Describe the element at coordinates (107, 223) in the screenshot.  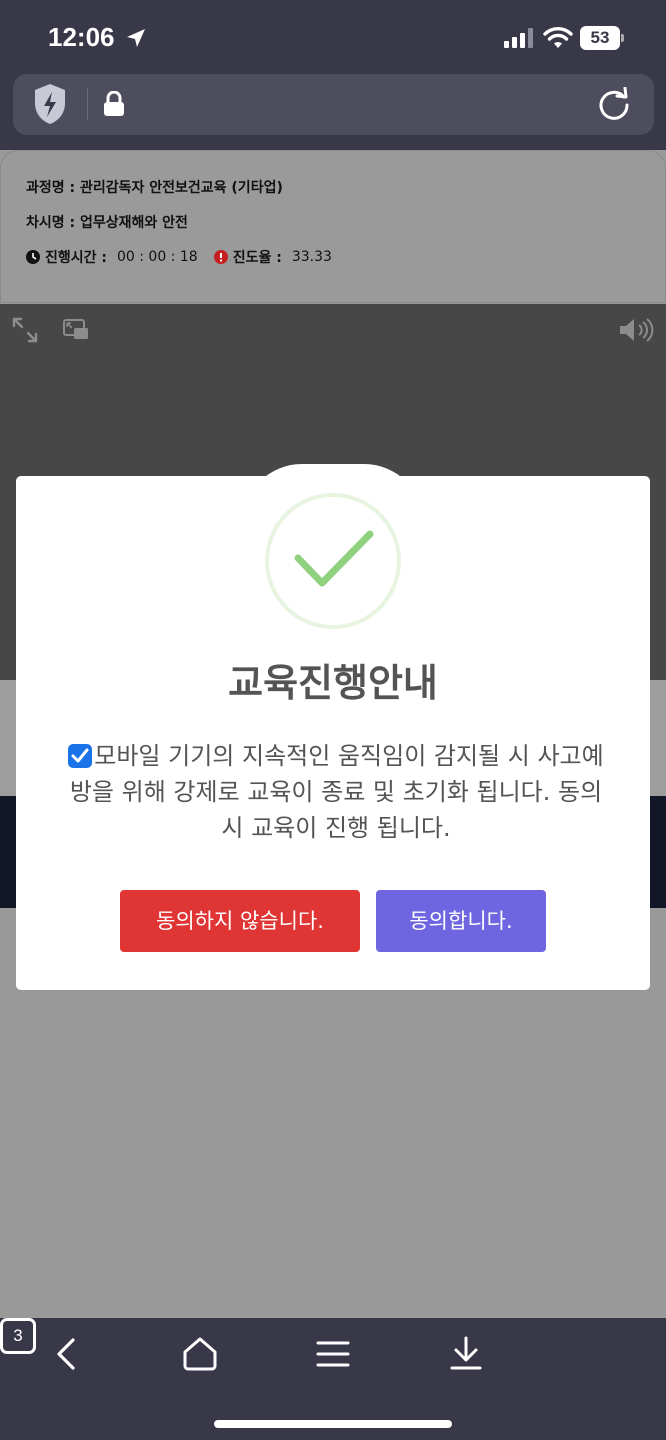
I see `lesson-name: 차시명 : 업무상재해와 안전` at that location.